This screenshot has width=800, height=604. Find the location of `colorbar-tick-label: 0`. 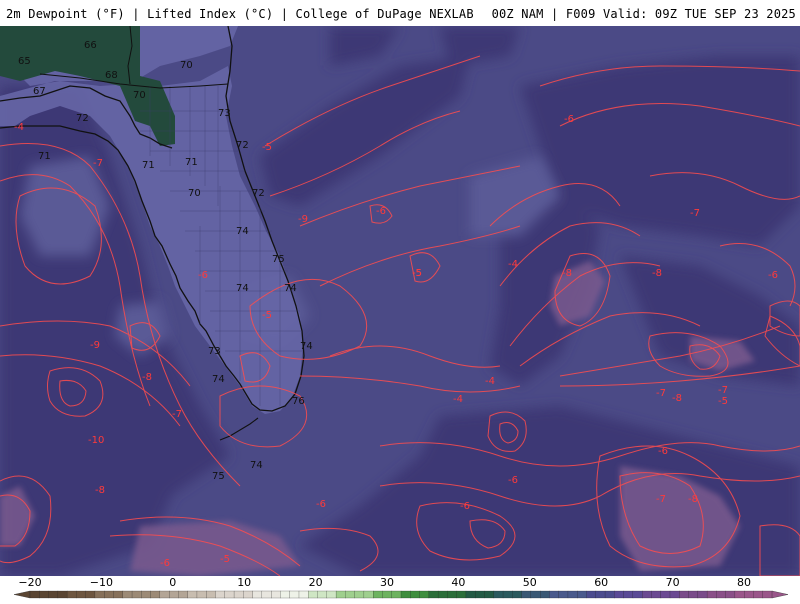

colorbar-tick-label: 0 is located at coordinates (172, 582).